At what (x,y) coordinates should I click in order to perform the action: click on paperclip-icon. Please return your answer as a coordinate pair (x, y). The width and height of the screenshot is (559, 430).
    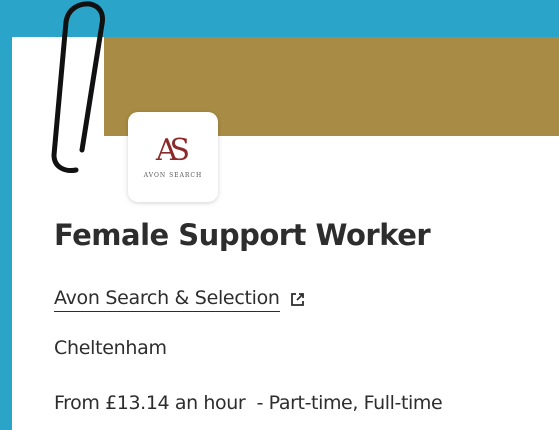
    Looking at the image, I should click on (78, 87).